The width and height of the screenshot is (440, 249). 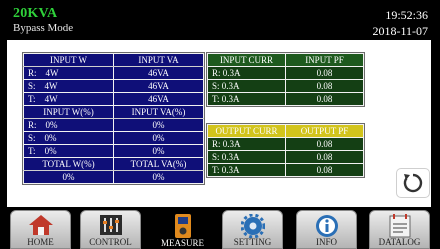 I want to click on input-curr-t: T: 0.3A, so click(x=246, y=99).